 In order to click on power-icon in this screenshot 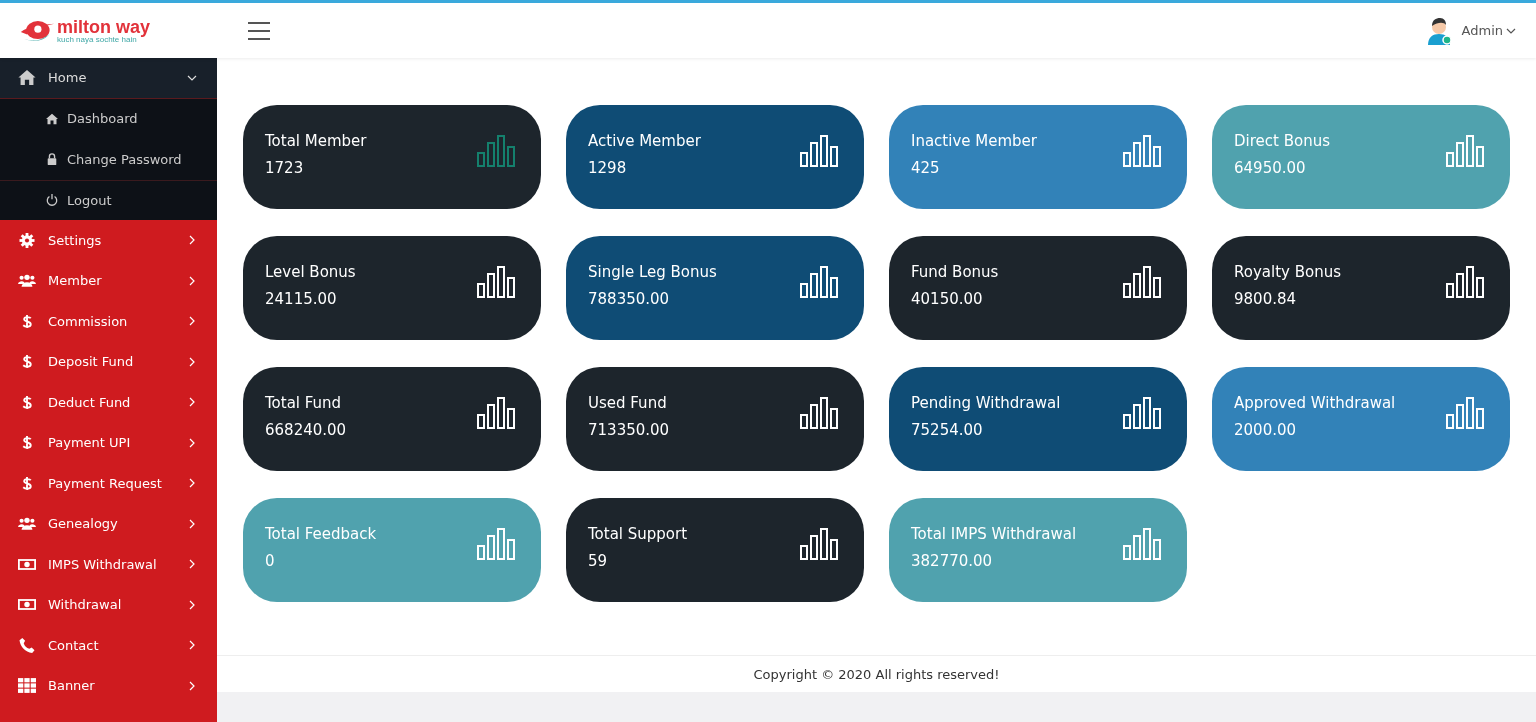, I will do `click(52, 200)`.